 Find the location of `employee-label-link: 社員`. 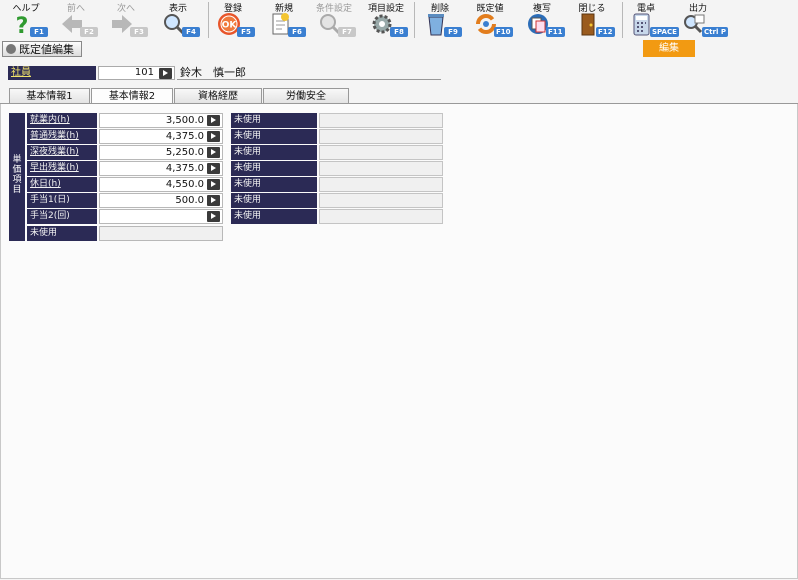

employee-label-link: 社員 is located at coordinates (52, 73).